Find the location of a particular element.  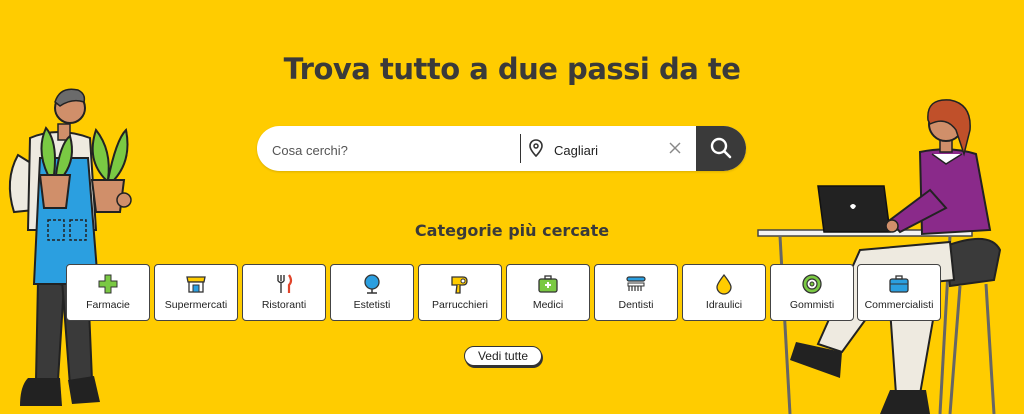

category-supermercati: Supermercati is located at coordinates (196, 292).